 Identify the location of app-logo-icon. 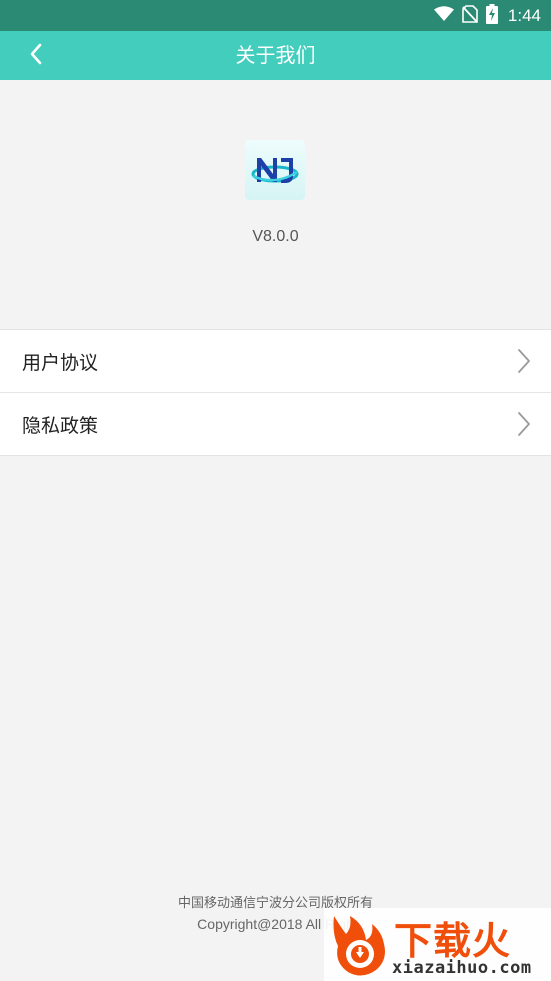
(275, 170).